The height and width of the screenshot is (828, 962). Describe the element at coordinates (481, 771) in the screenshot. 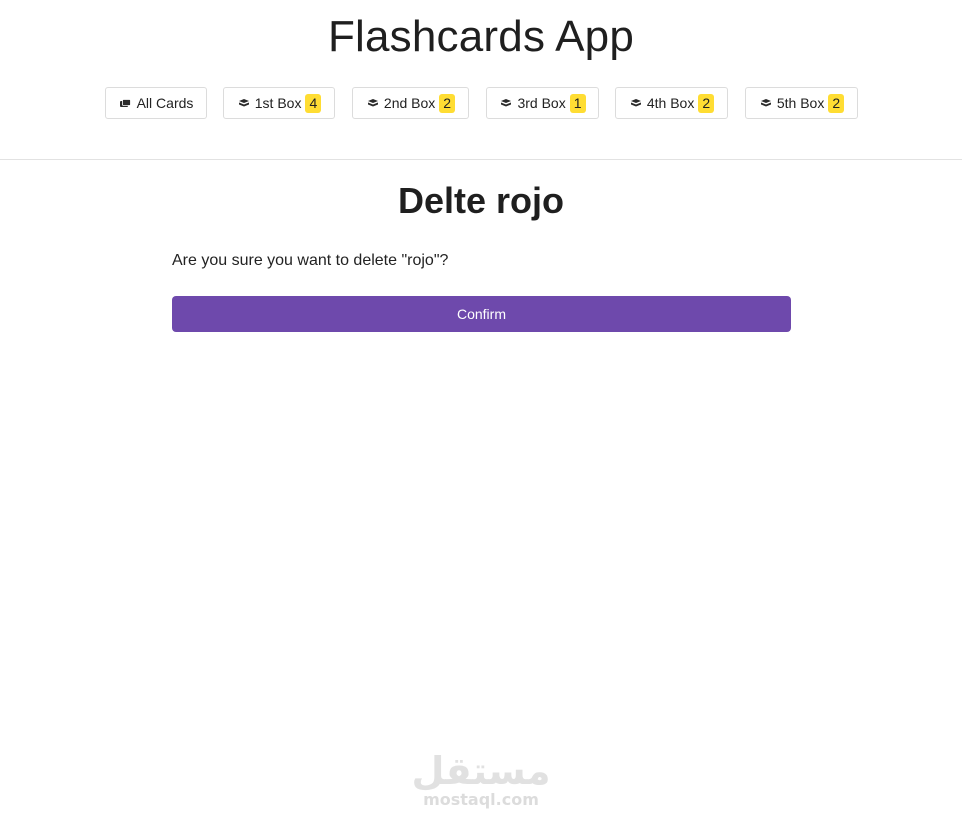

I see `watermark-logo: مستقل` at that location.